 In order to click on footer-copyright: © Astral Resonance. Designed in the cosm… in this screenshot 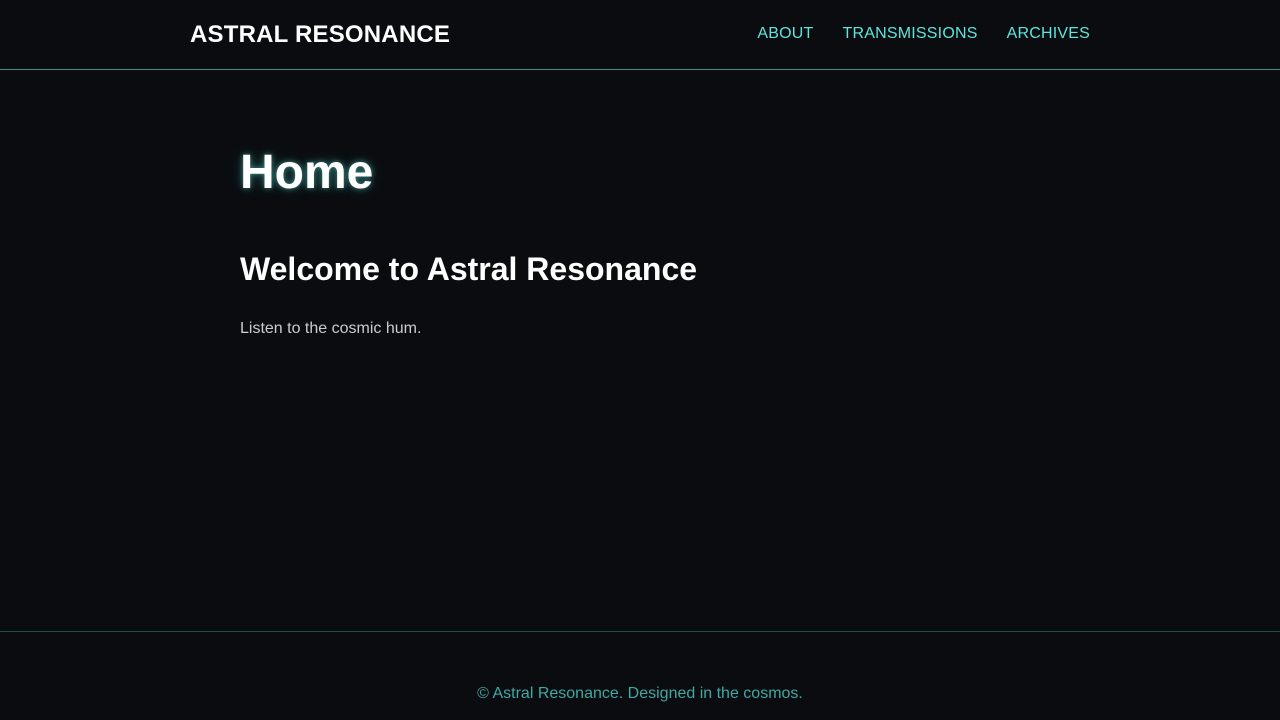, I will do `click(640, 693)`.